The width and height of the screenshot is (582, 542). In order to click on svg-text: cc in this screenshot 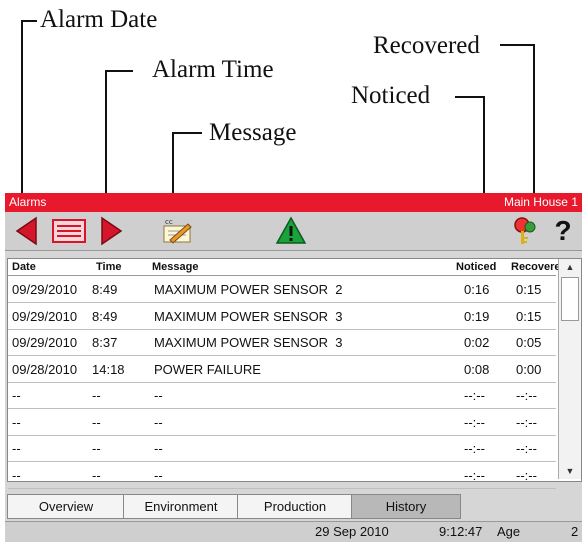, I will do `click(169, 222)`.